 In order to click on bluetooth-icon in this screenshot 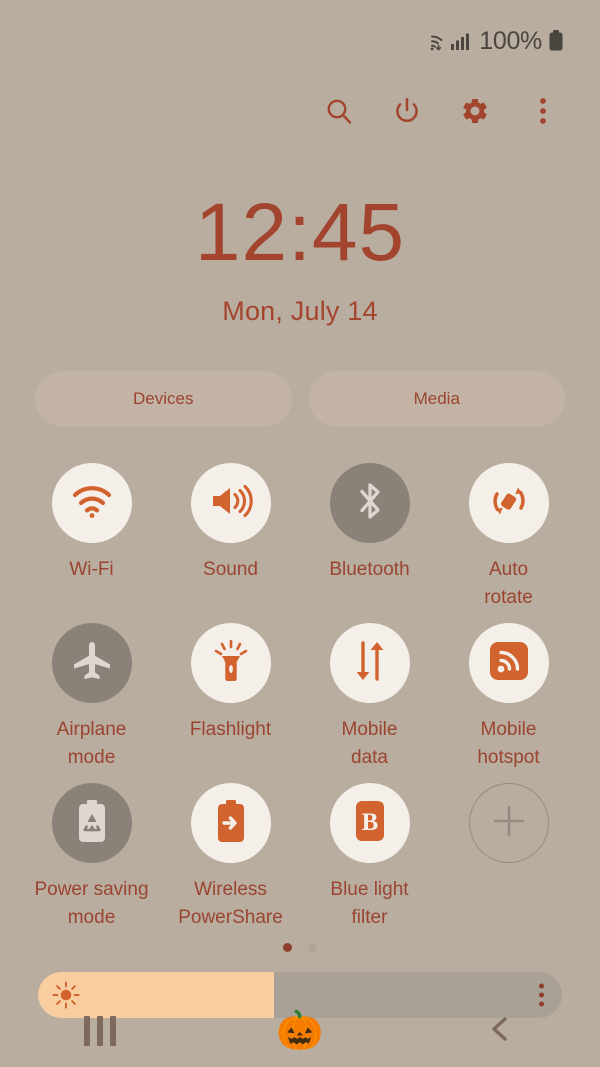, I will do `click(370, 503)`.